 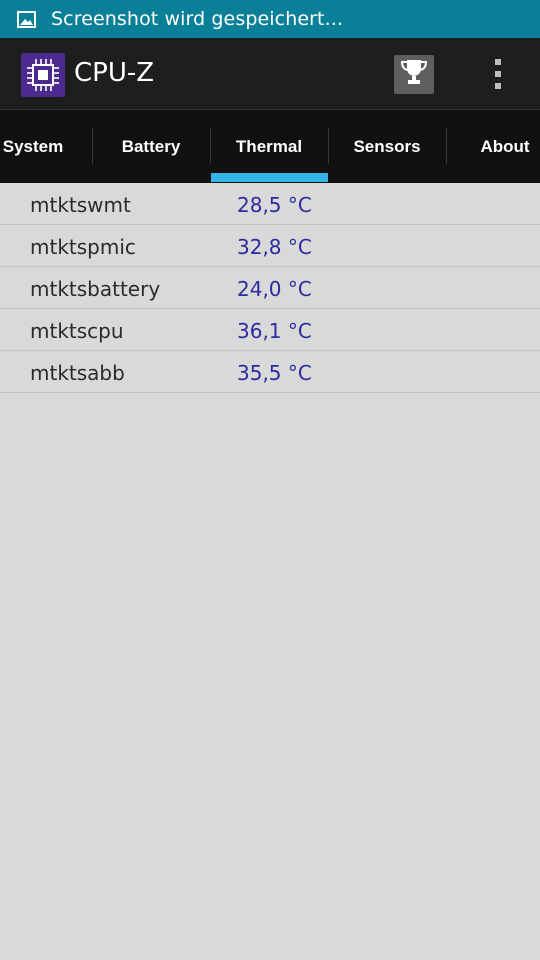 I want to click on sensor-name: mtktsabb, so click(x=77, y=373).